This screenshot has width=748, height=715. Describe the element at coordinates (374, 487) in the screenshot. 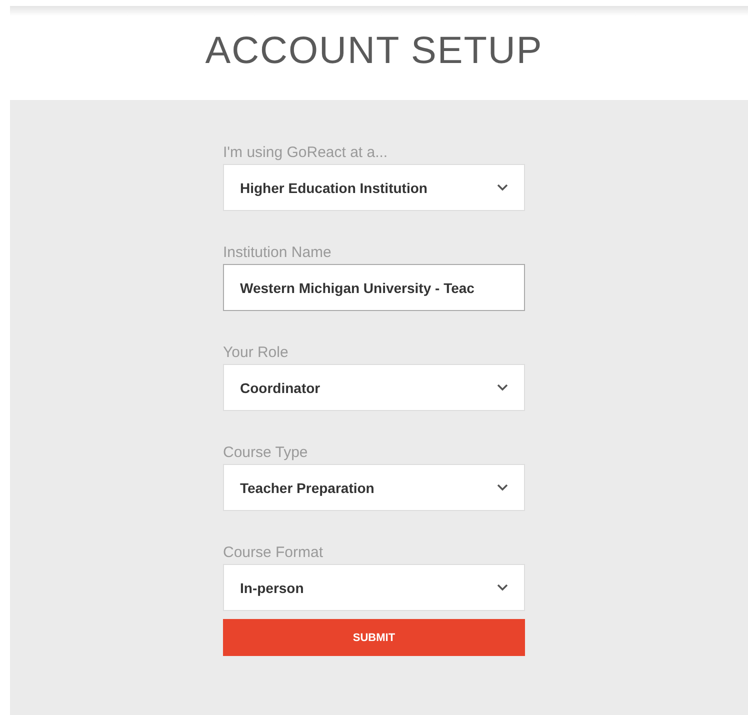

I see `dropdown: Teacher Preparation` at that location.